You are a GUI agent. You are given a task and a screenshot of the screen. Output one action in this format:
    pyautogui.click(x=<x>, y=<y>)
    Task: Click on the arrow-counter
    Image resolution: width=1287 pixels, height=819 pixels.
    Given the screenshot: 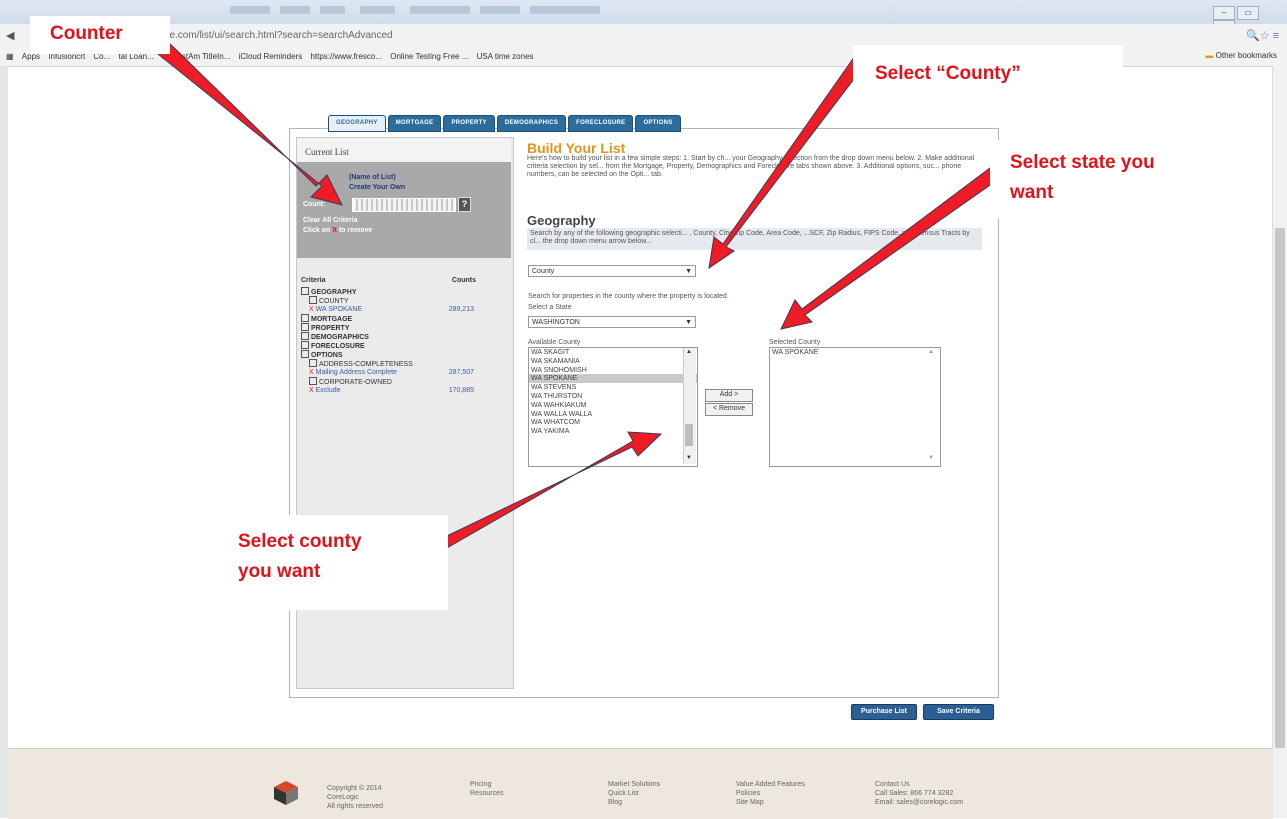 What is the action you would take?
    pyautogui.click(x=247, y=121)
    